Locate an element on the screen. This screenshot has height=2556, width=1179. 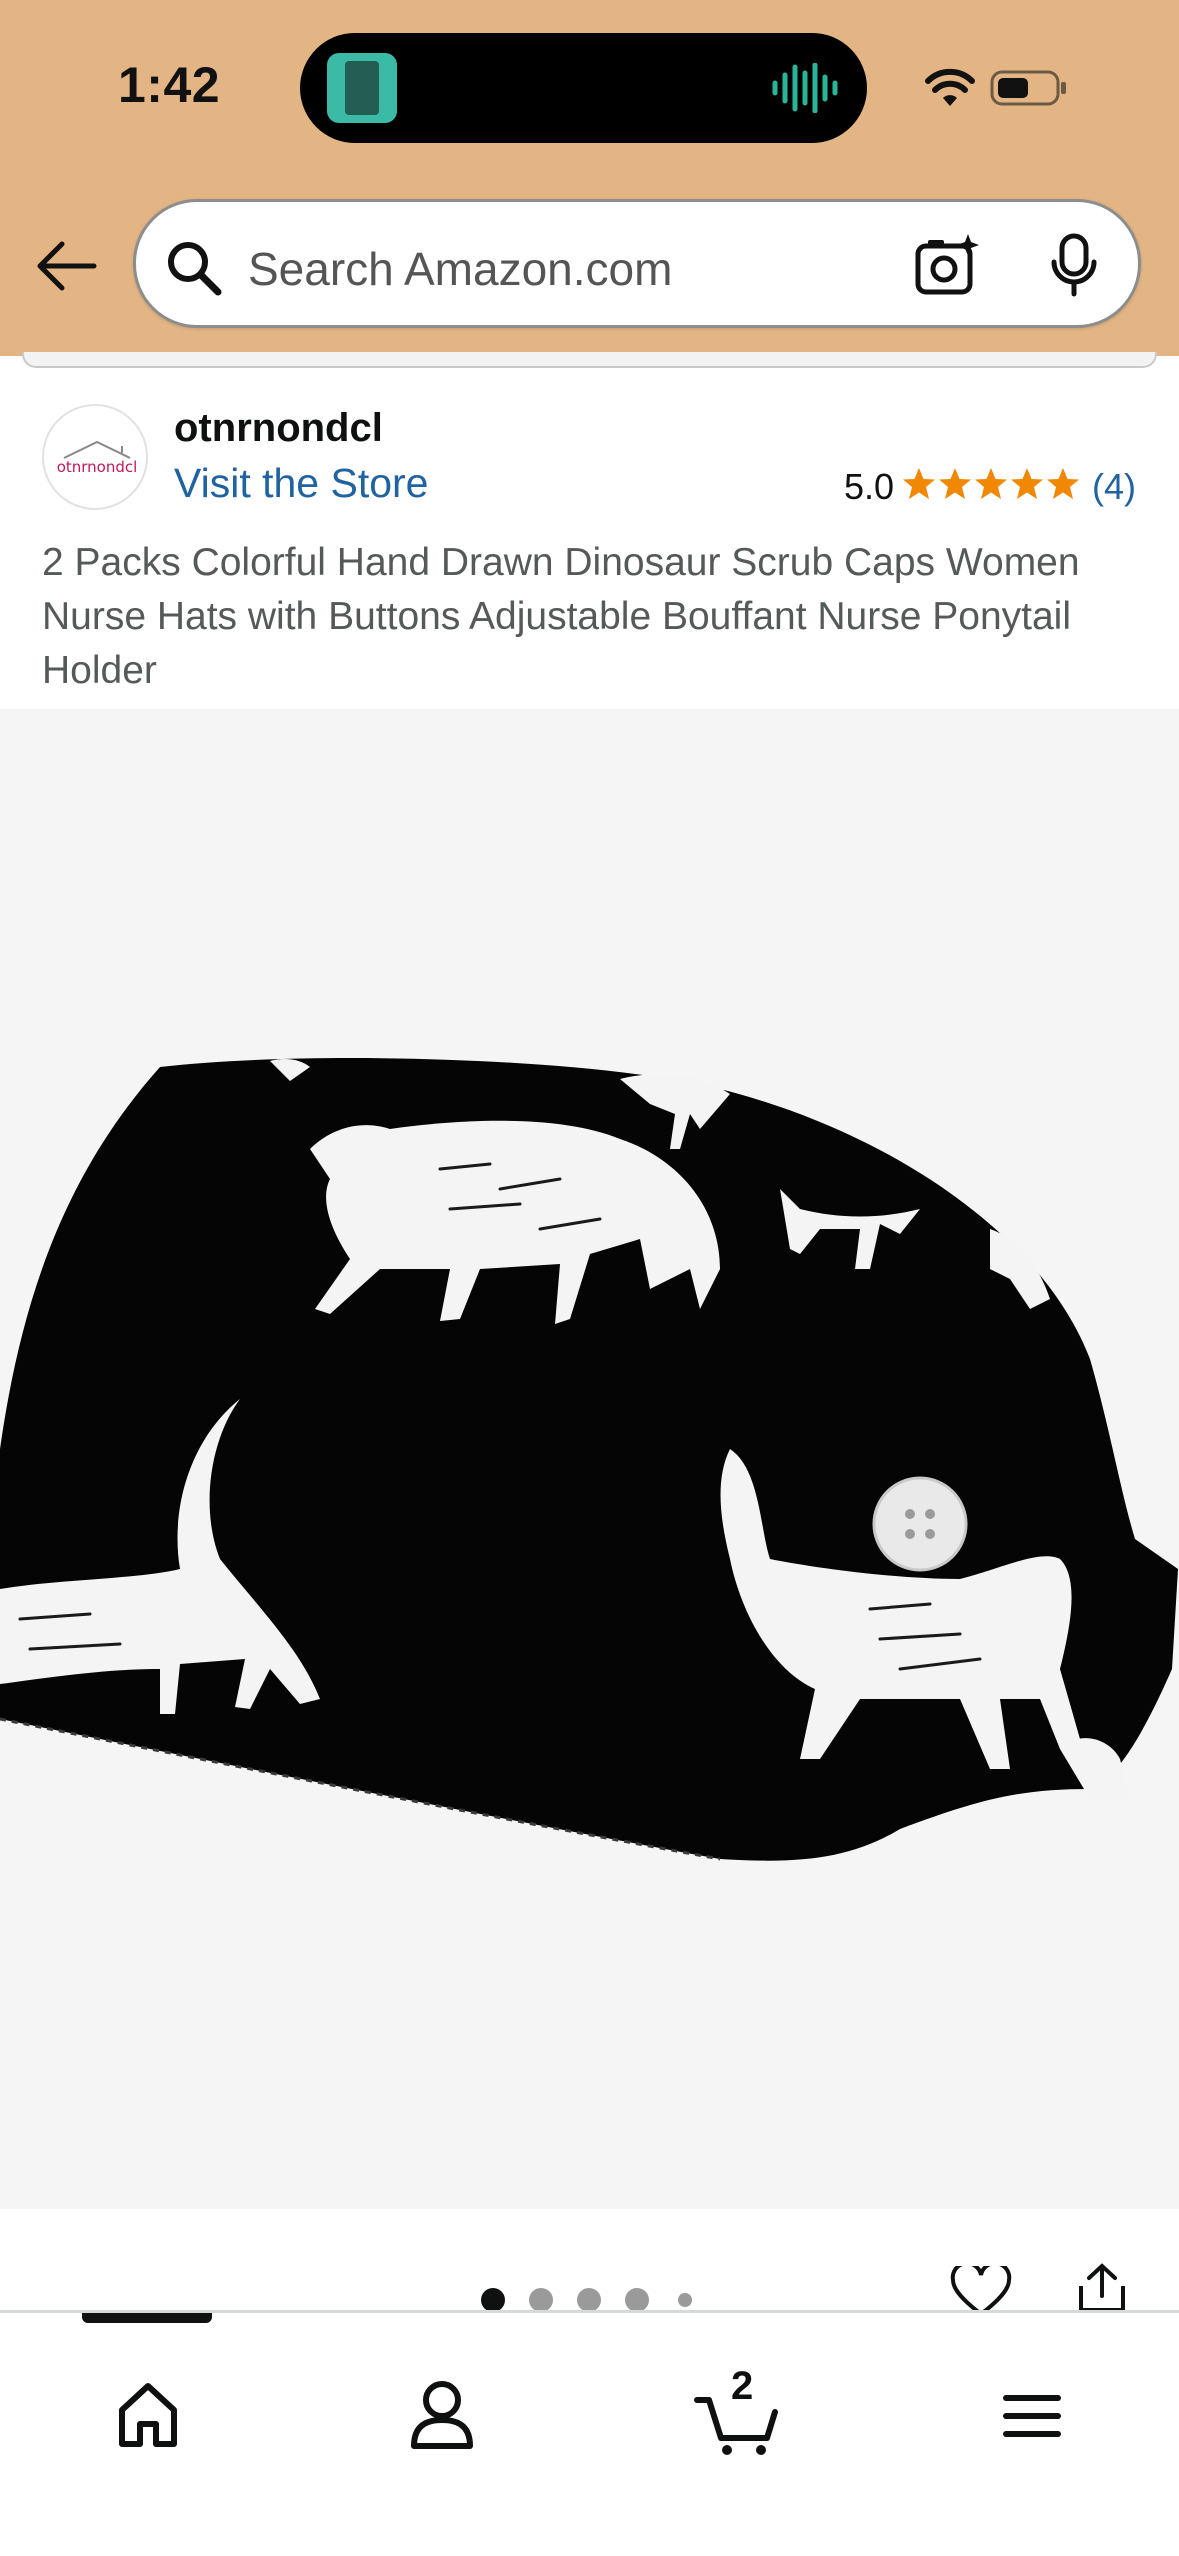
nav-account is located at coordinates (442, 2413).